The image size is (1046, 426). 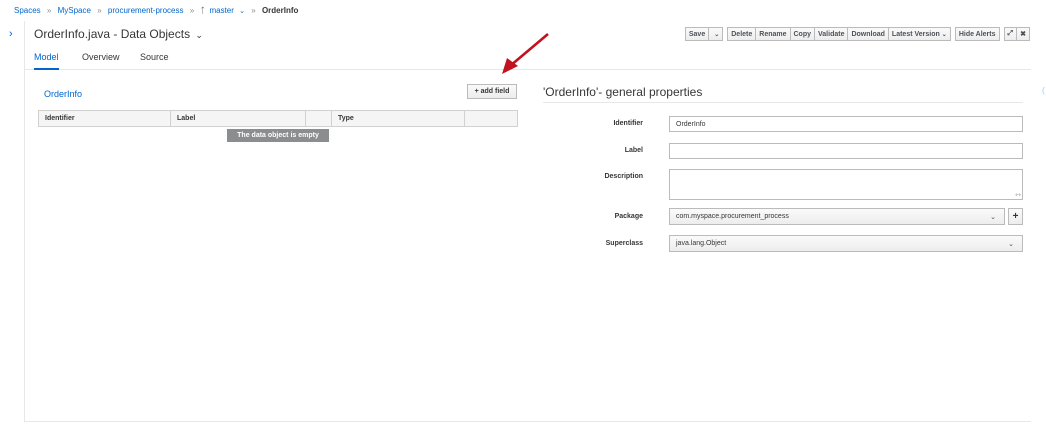 I want to click on side-panel-edge-icon: (, so click(x=1043, y=90).